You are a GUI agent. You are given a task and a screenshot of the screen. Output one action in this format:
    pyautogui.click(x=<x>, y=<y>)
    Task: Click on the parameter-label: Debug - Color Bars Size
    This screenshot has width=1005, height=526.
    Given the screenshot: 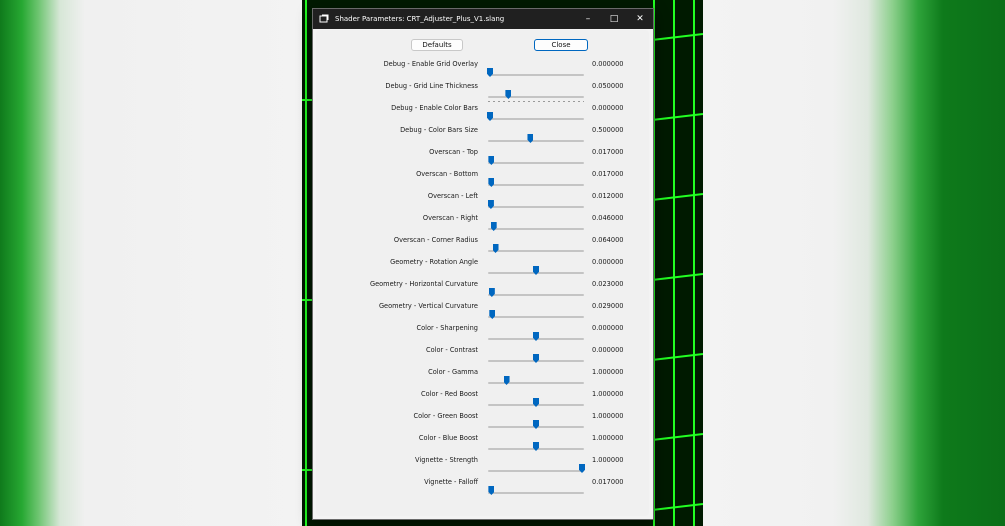 What is the action you would take?
    pyautogui.click(x=439, y=130)
    